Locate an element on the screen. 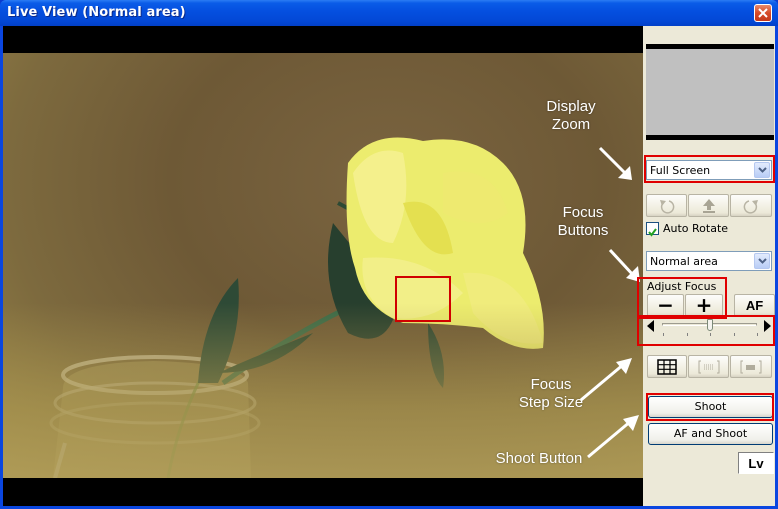 The width and height of the screenshot is (778, 509). annotation-focus-buttons: Focus Buttons is located at coordinates (583, 222).